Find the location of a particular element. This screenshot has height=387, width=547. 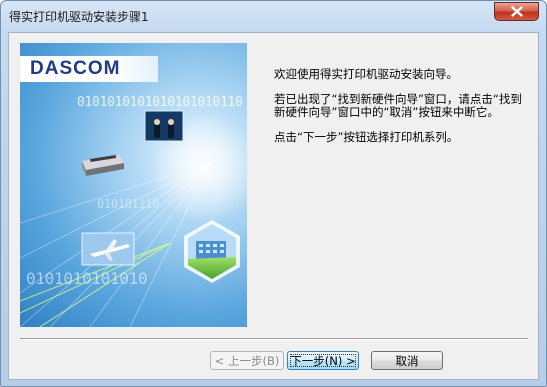

next-hint-text: 点击“下一步”按钮选择打印机系列。 is located at coordinates (366, 137).